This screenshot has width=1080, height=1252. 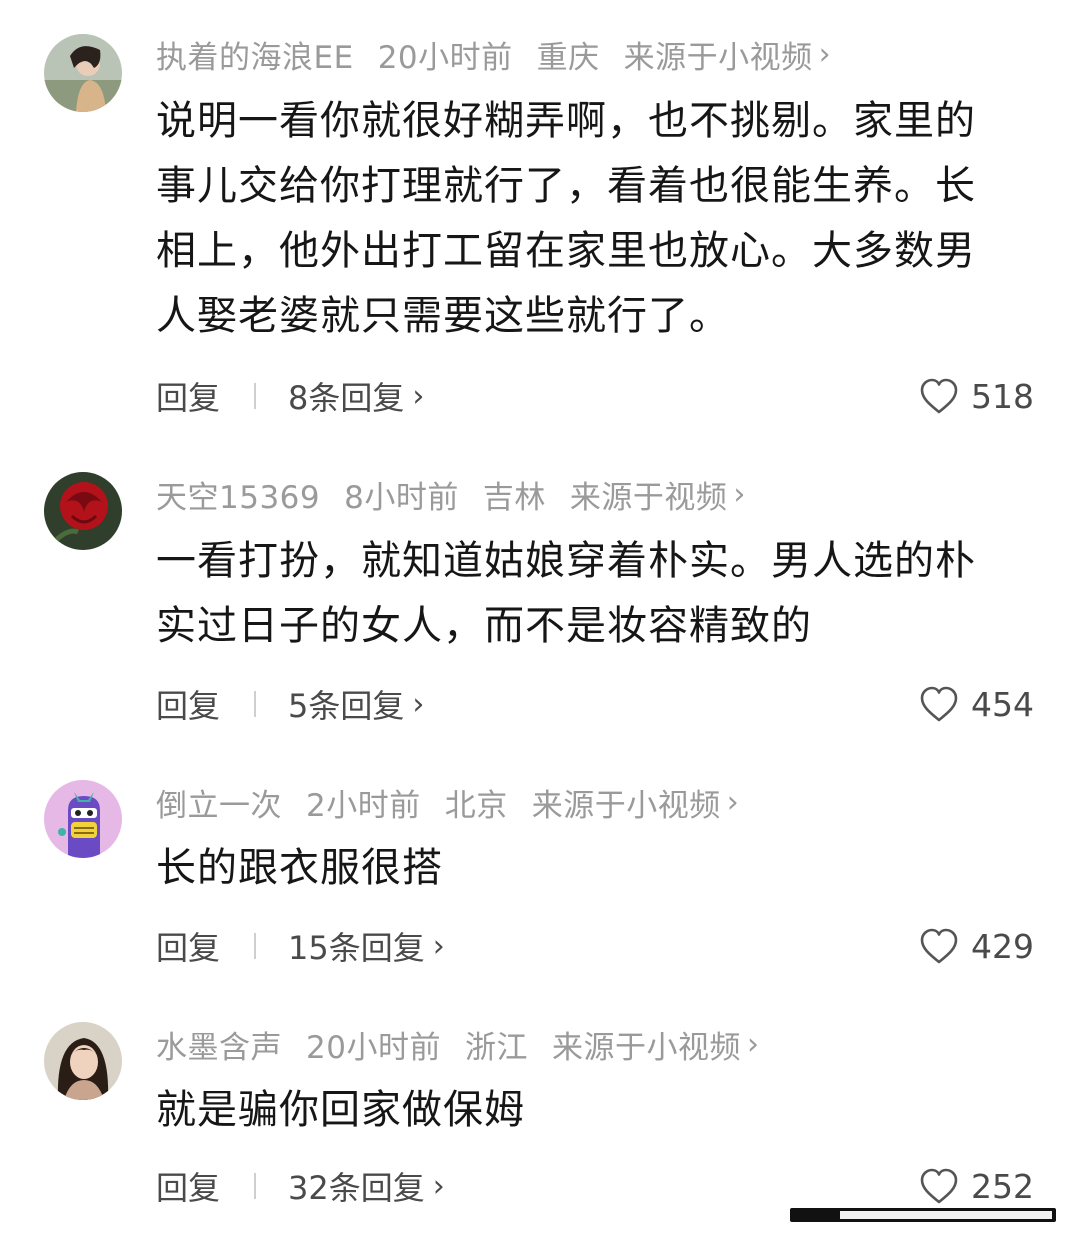 I want to click on location: 重庆, so click(x=568, y=57).